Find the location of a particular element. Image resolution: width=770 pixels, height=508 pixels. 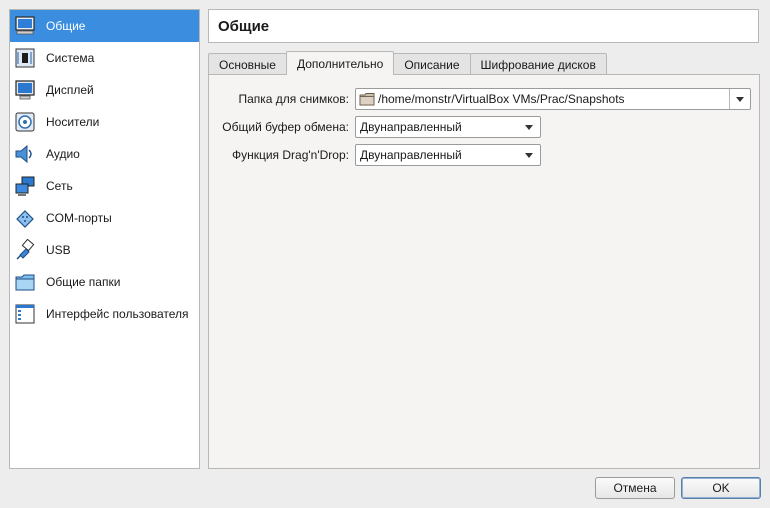

sidebar-item-shared-folders: Общие папки is located at coordinates (104, 282).